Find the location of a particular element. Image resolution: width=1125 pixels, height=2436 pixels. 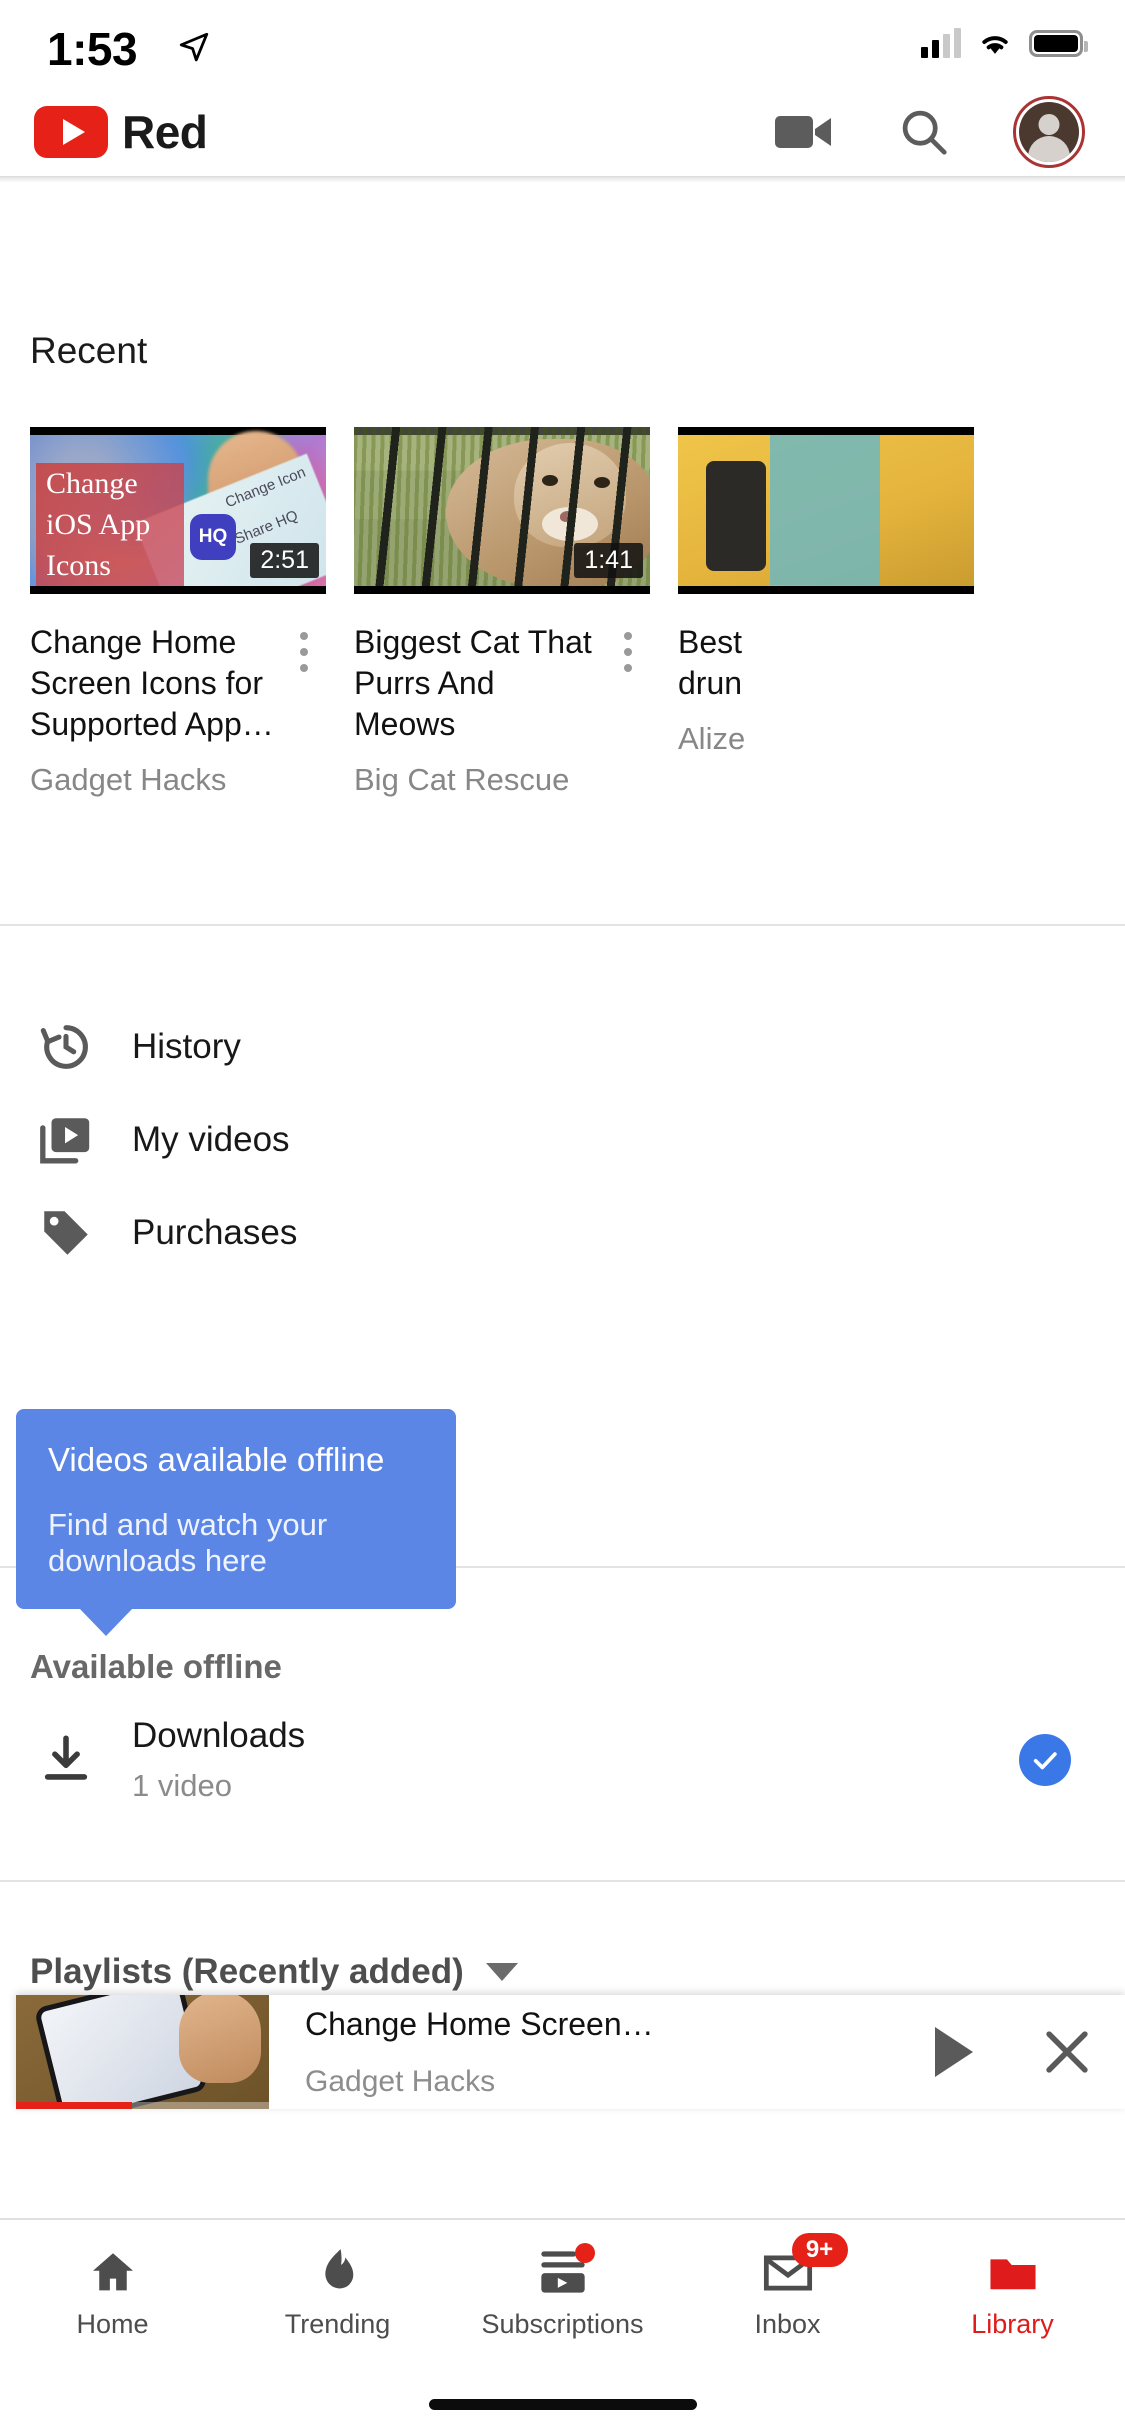

playlists-label: Playlists (Recently added) is located at coordinates (247, 1971).